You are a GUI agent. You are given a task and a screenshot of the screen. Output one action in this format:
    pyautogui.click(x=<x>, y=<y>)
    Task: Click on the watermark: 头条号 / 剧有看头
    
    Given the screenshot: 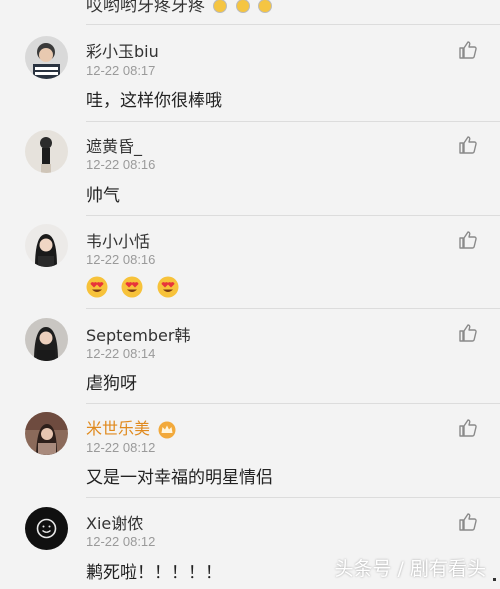 What is the action you would take?
    pyautogui.click(x=410, y=569)
    